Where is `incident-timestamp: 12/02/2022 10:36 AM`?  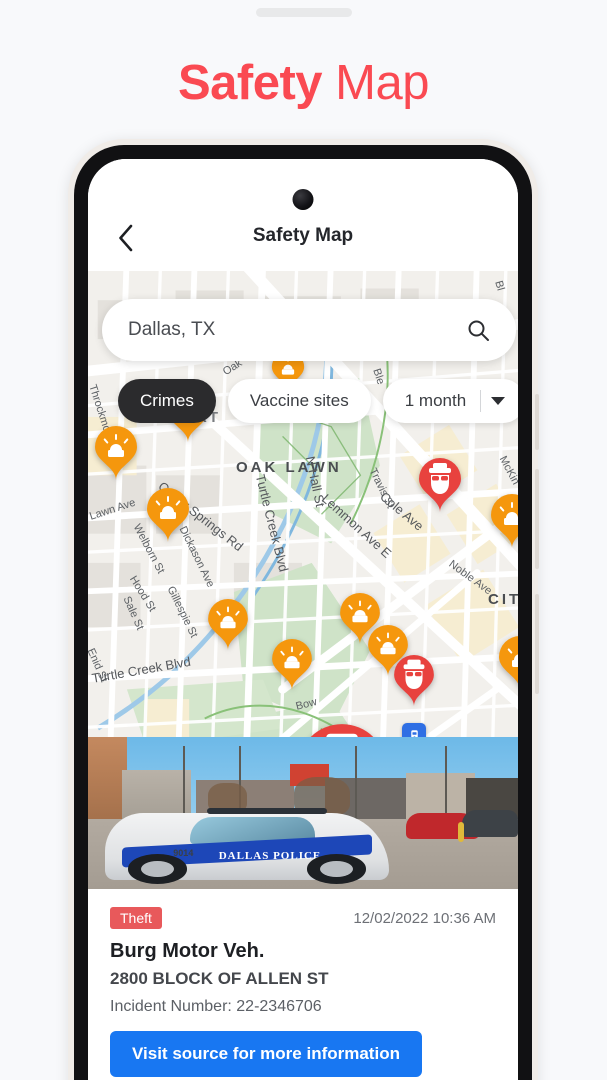 incident-timestamp: 12/02/2022 10:36 AM is located at coordinates (424, 918).